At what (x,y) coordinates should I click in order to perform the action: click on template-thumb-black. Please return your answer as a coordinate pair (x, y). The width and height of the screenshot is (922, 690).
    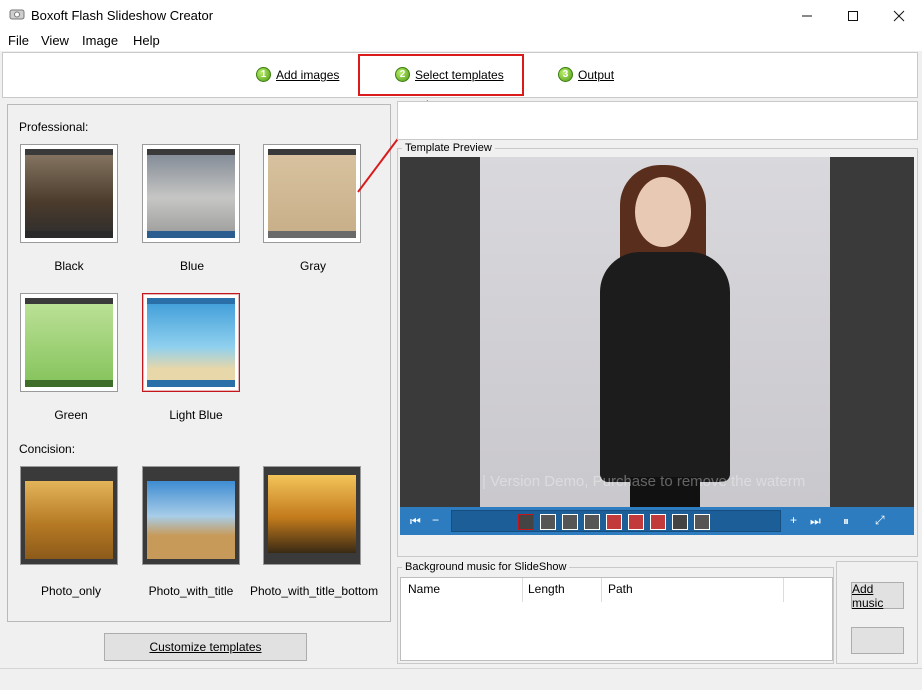
    Looking at the image, I should click on (69, 193).